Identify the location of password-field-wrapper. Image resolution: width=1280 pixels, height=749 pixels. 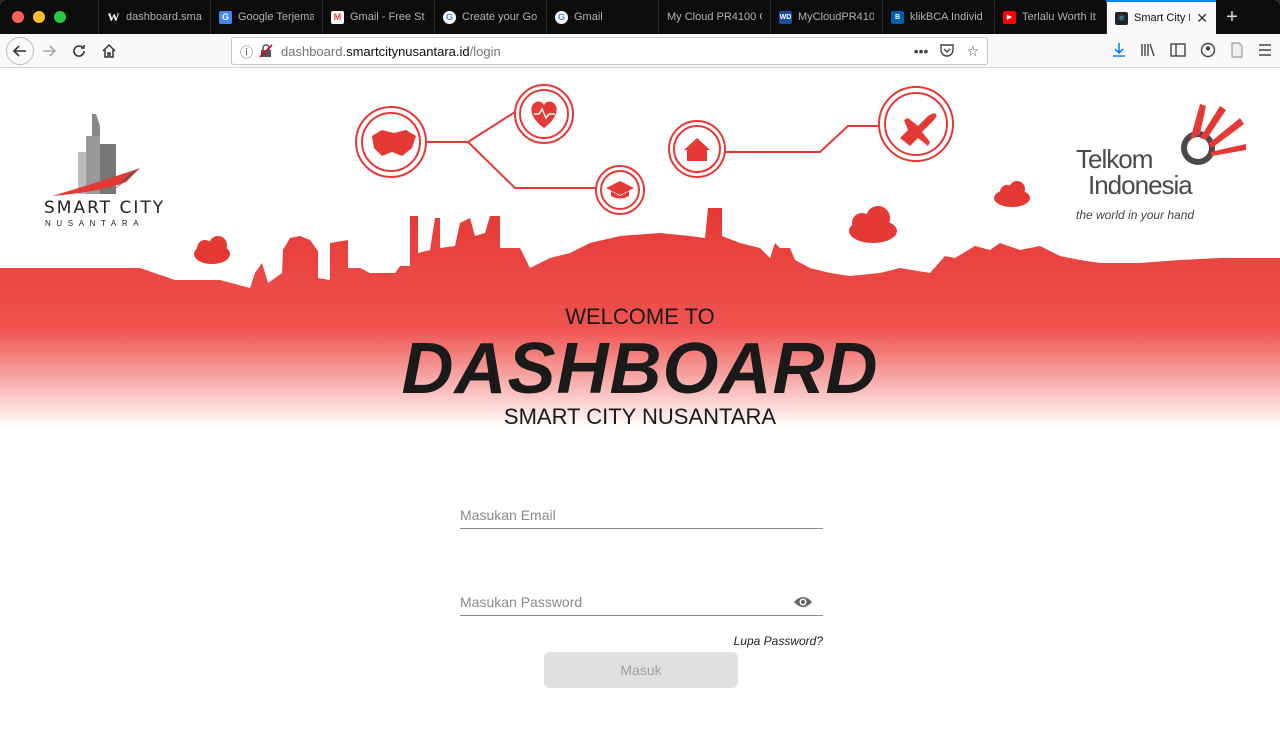
(641, 602).